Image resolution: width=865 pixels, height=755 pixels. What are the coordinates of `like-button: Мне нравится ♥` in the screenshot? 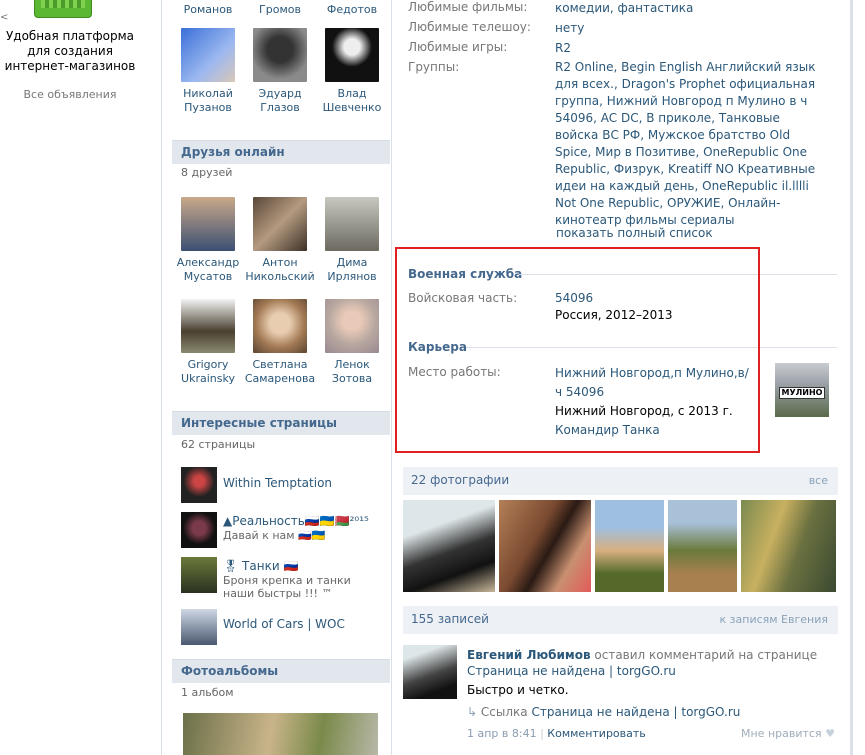 It's located at (788, 733).